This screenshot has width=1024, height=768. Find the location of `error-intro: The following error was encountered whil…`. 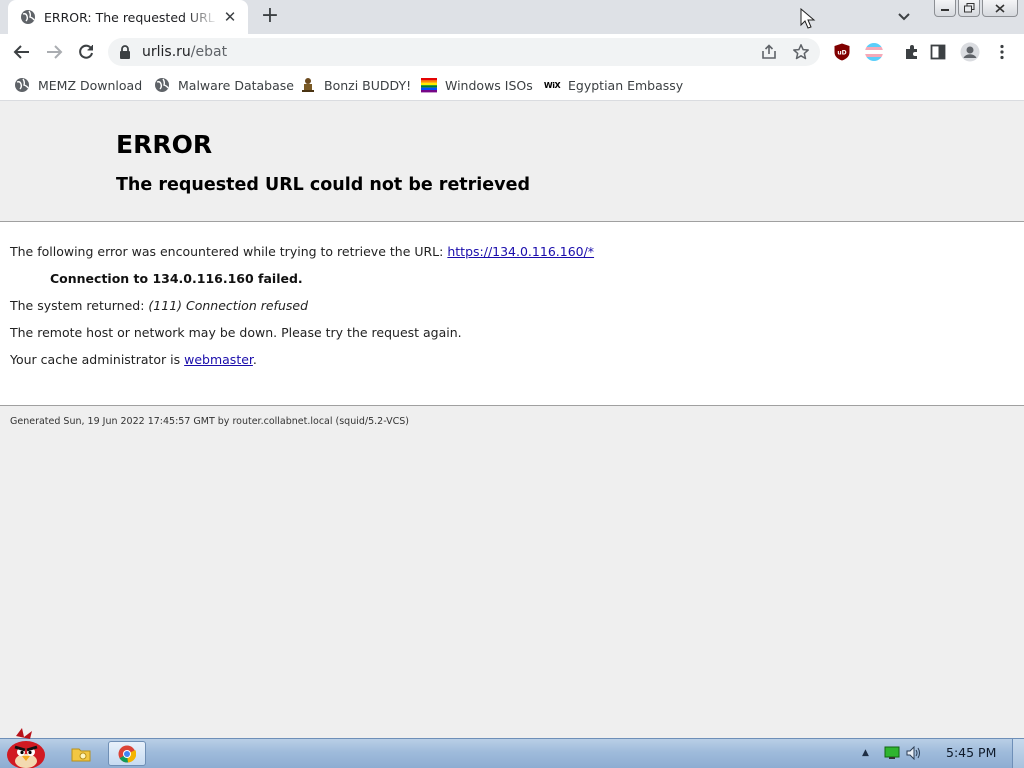

error-intro: The following error was encountered whil… is located at coordinates (302, 251).